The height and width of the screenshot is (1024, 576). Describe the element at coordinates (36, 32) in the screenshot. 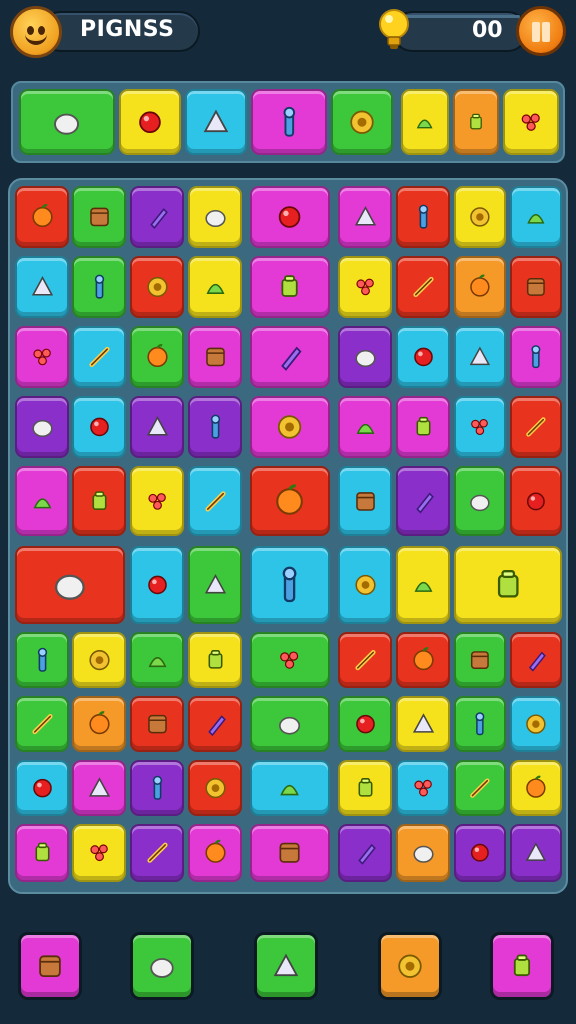

I see `smiley-face-icon` at that location.